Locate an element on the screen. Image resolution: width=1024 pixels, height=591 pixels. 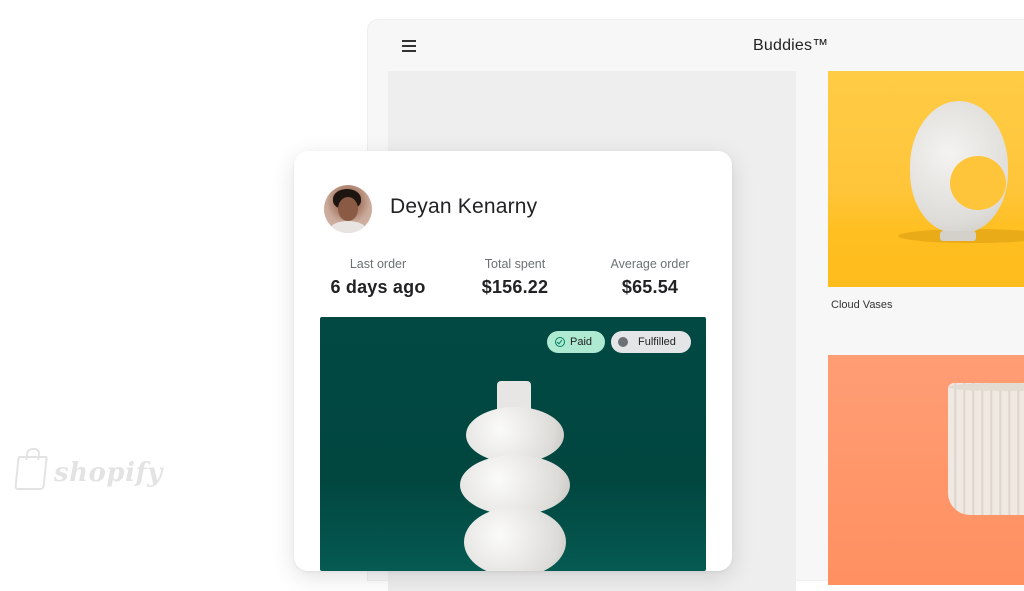
customer-name: Deyan Kenarny is located at coordinates (464, 206).